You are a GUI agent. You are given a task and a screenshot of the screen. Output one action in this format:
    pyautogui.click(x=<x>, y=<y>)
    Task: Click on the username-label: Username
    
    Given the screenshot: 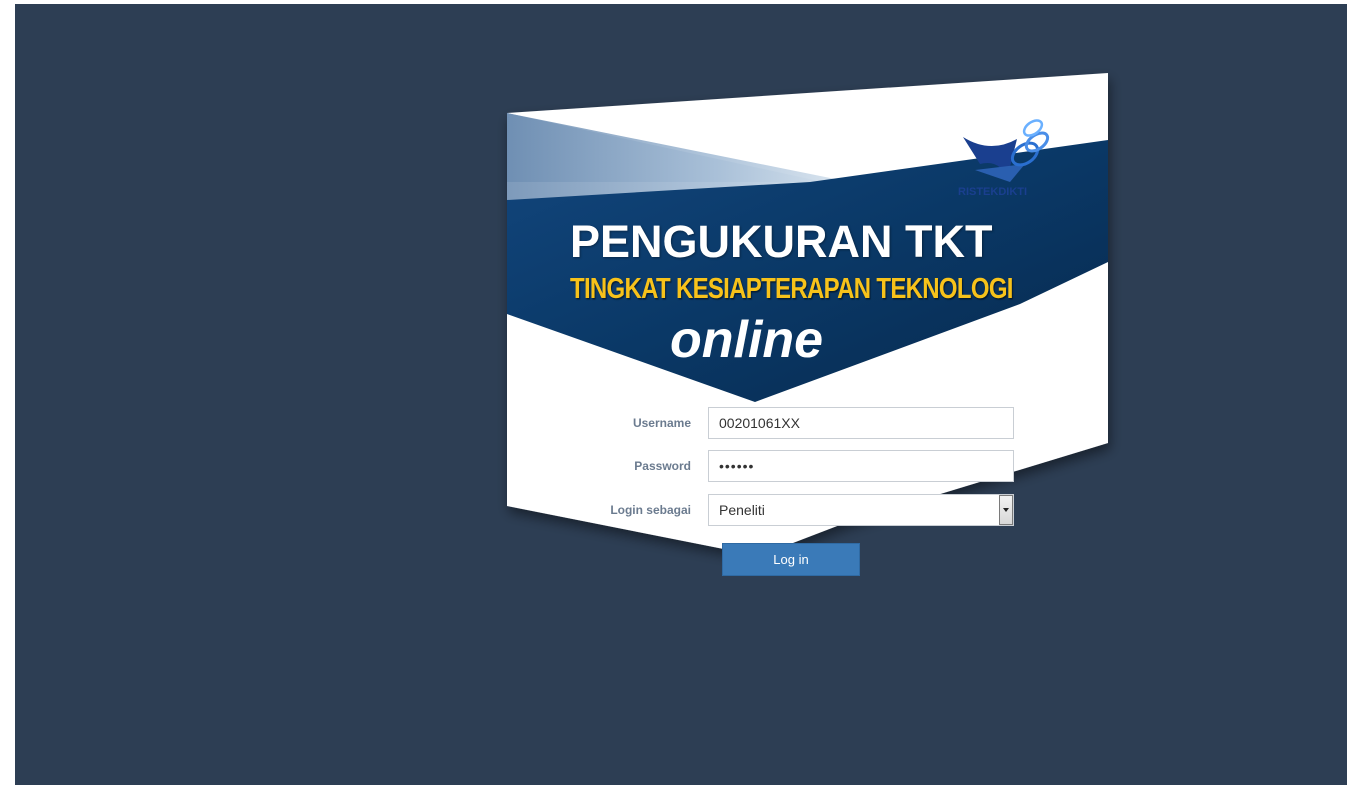 What is the action you would take?
    pyautogui.click(x=661, y=423)
    